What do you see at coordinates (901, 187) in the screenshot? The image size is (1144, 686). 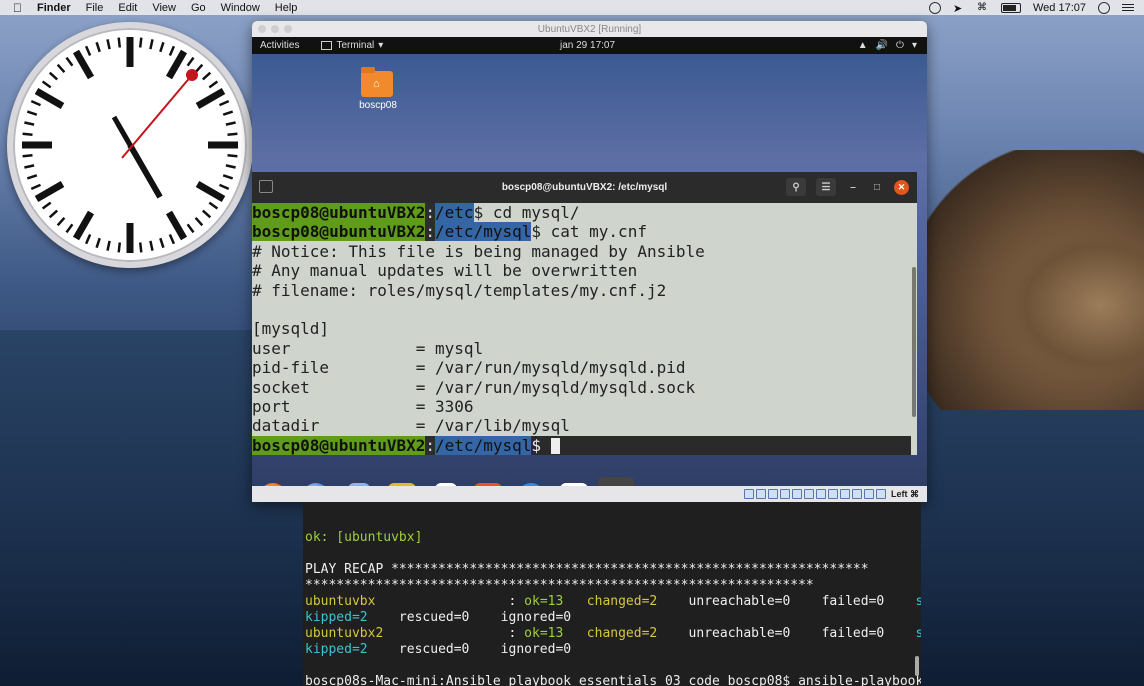 I see `close-icon: ✕` at bounding box center [901, 187].